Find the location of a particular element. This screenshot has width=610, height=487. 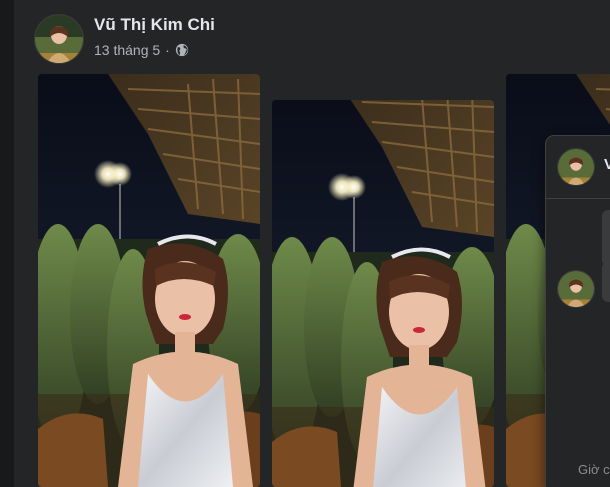

popup-content-block is located at coordinates (606, 238).